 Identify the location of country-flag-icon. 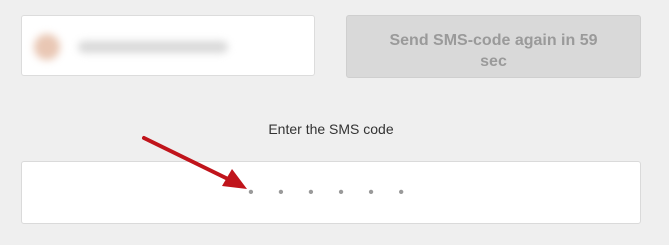
(47, 47).